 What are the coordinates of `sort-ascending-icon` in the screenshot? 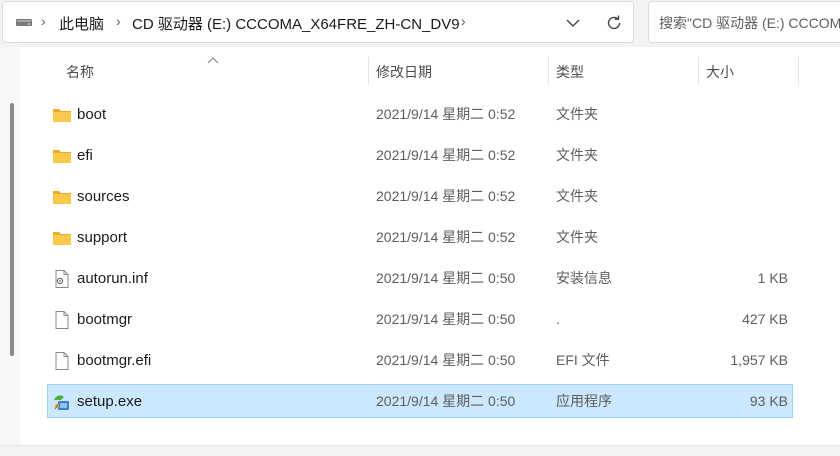 It's located at (213, 60).